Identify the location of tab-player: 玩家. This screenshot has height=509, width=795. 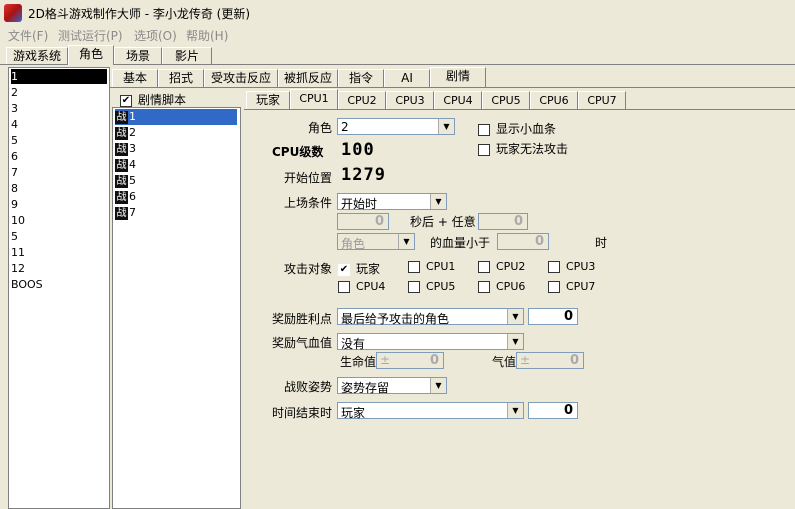
(268, 100).